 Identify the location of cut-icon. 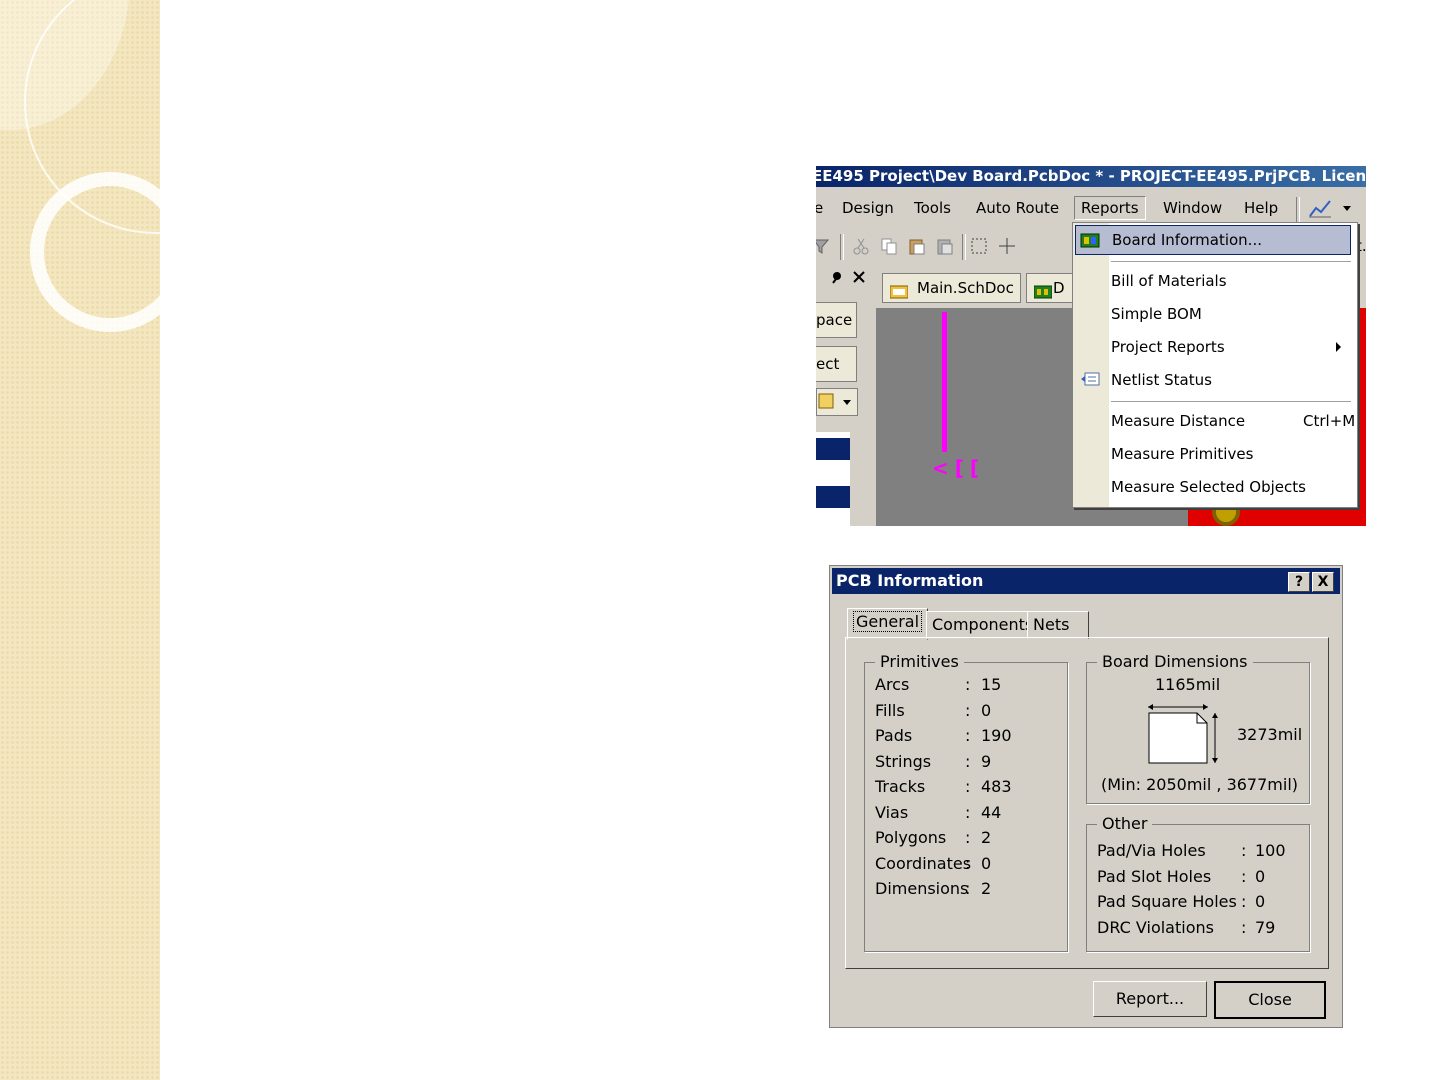
(861, 246).